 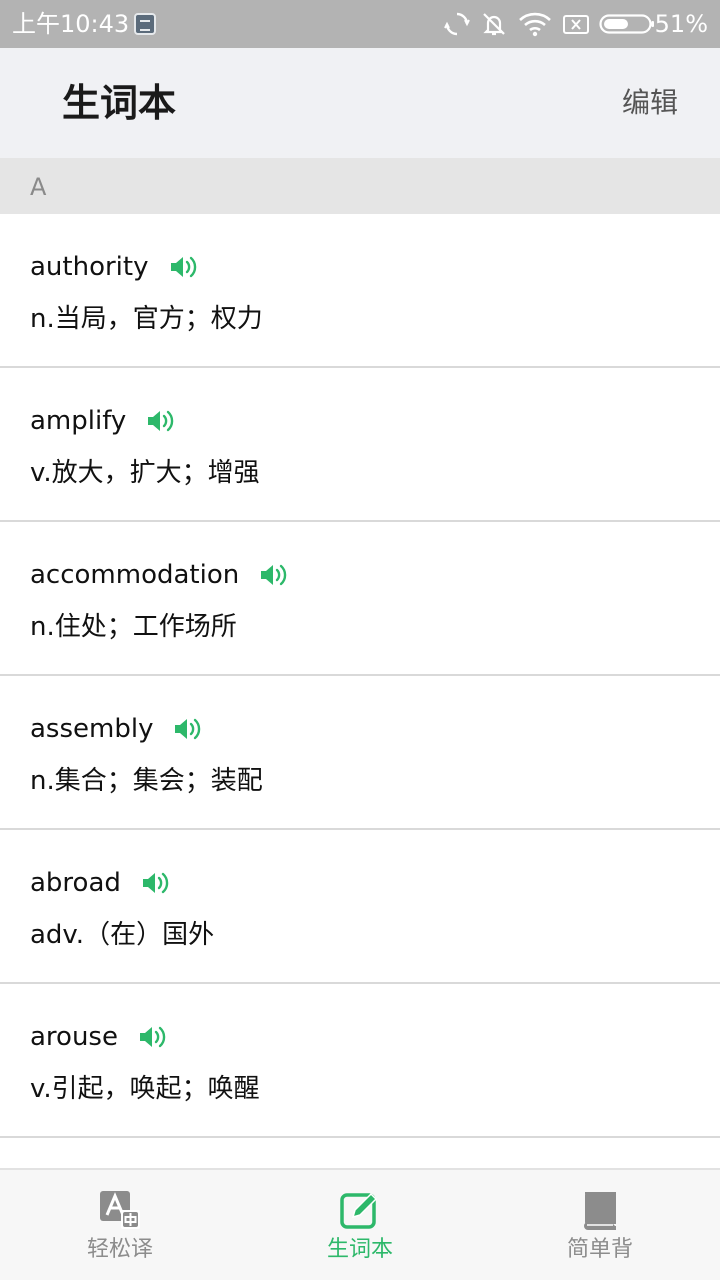 I want to click on battery-percent: 51%, so click(x=681, y=24).